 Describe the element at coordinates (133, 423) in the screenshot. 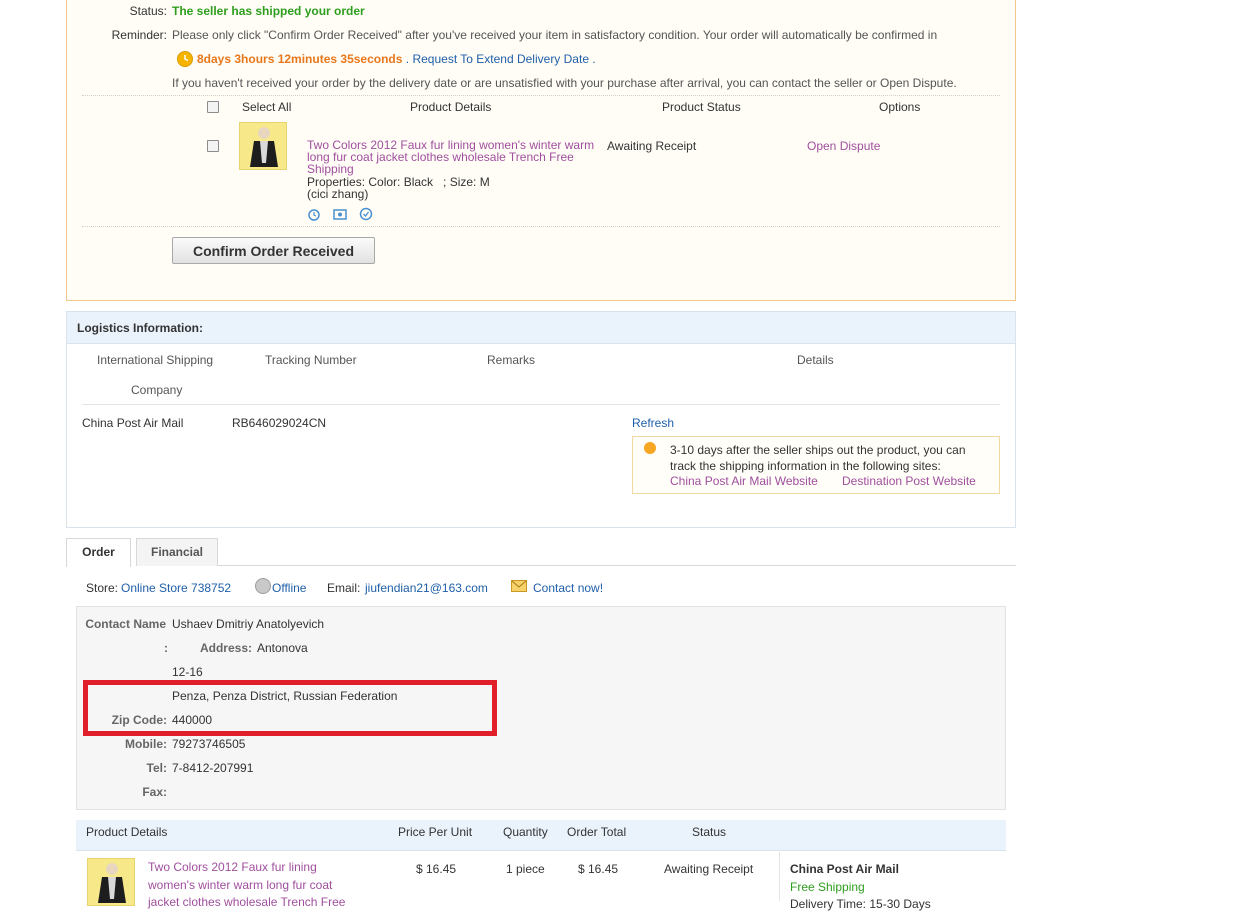

I see `shipping-company: China Post Air Mail` at that location.